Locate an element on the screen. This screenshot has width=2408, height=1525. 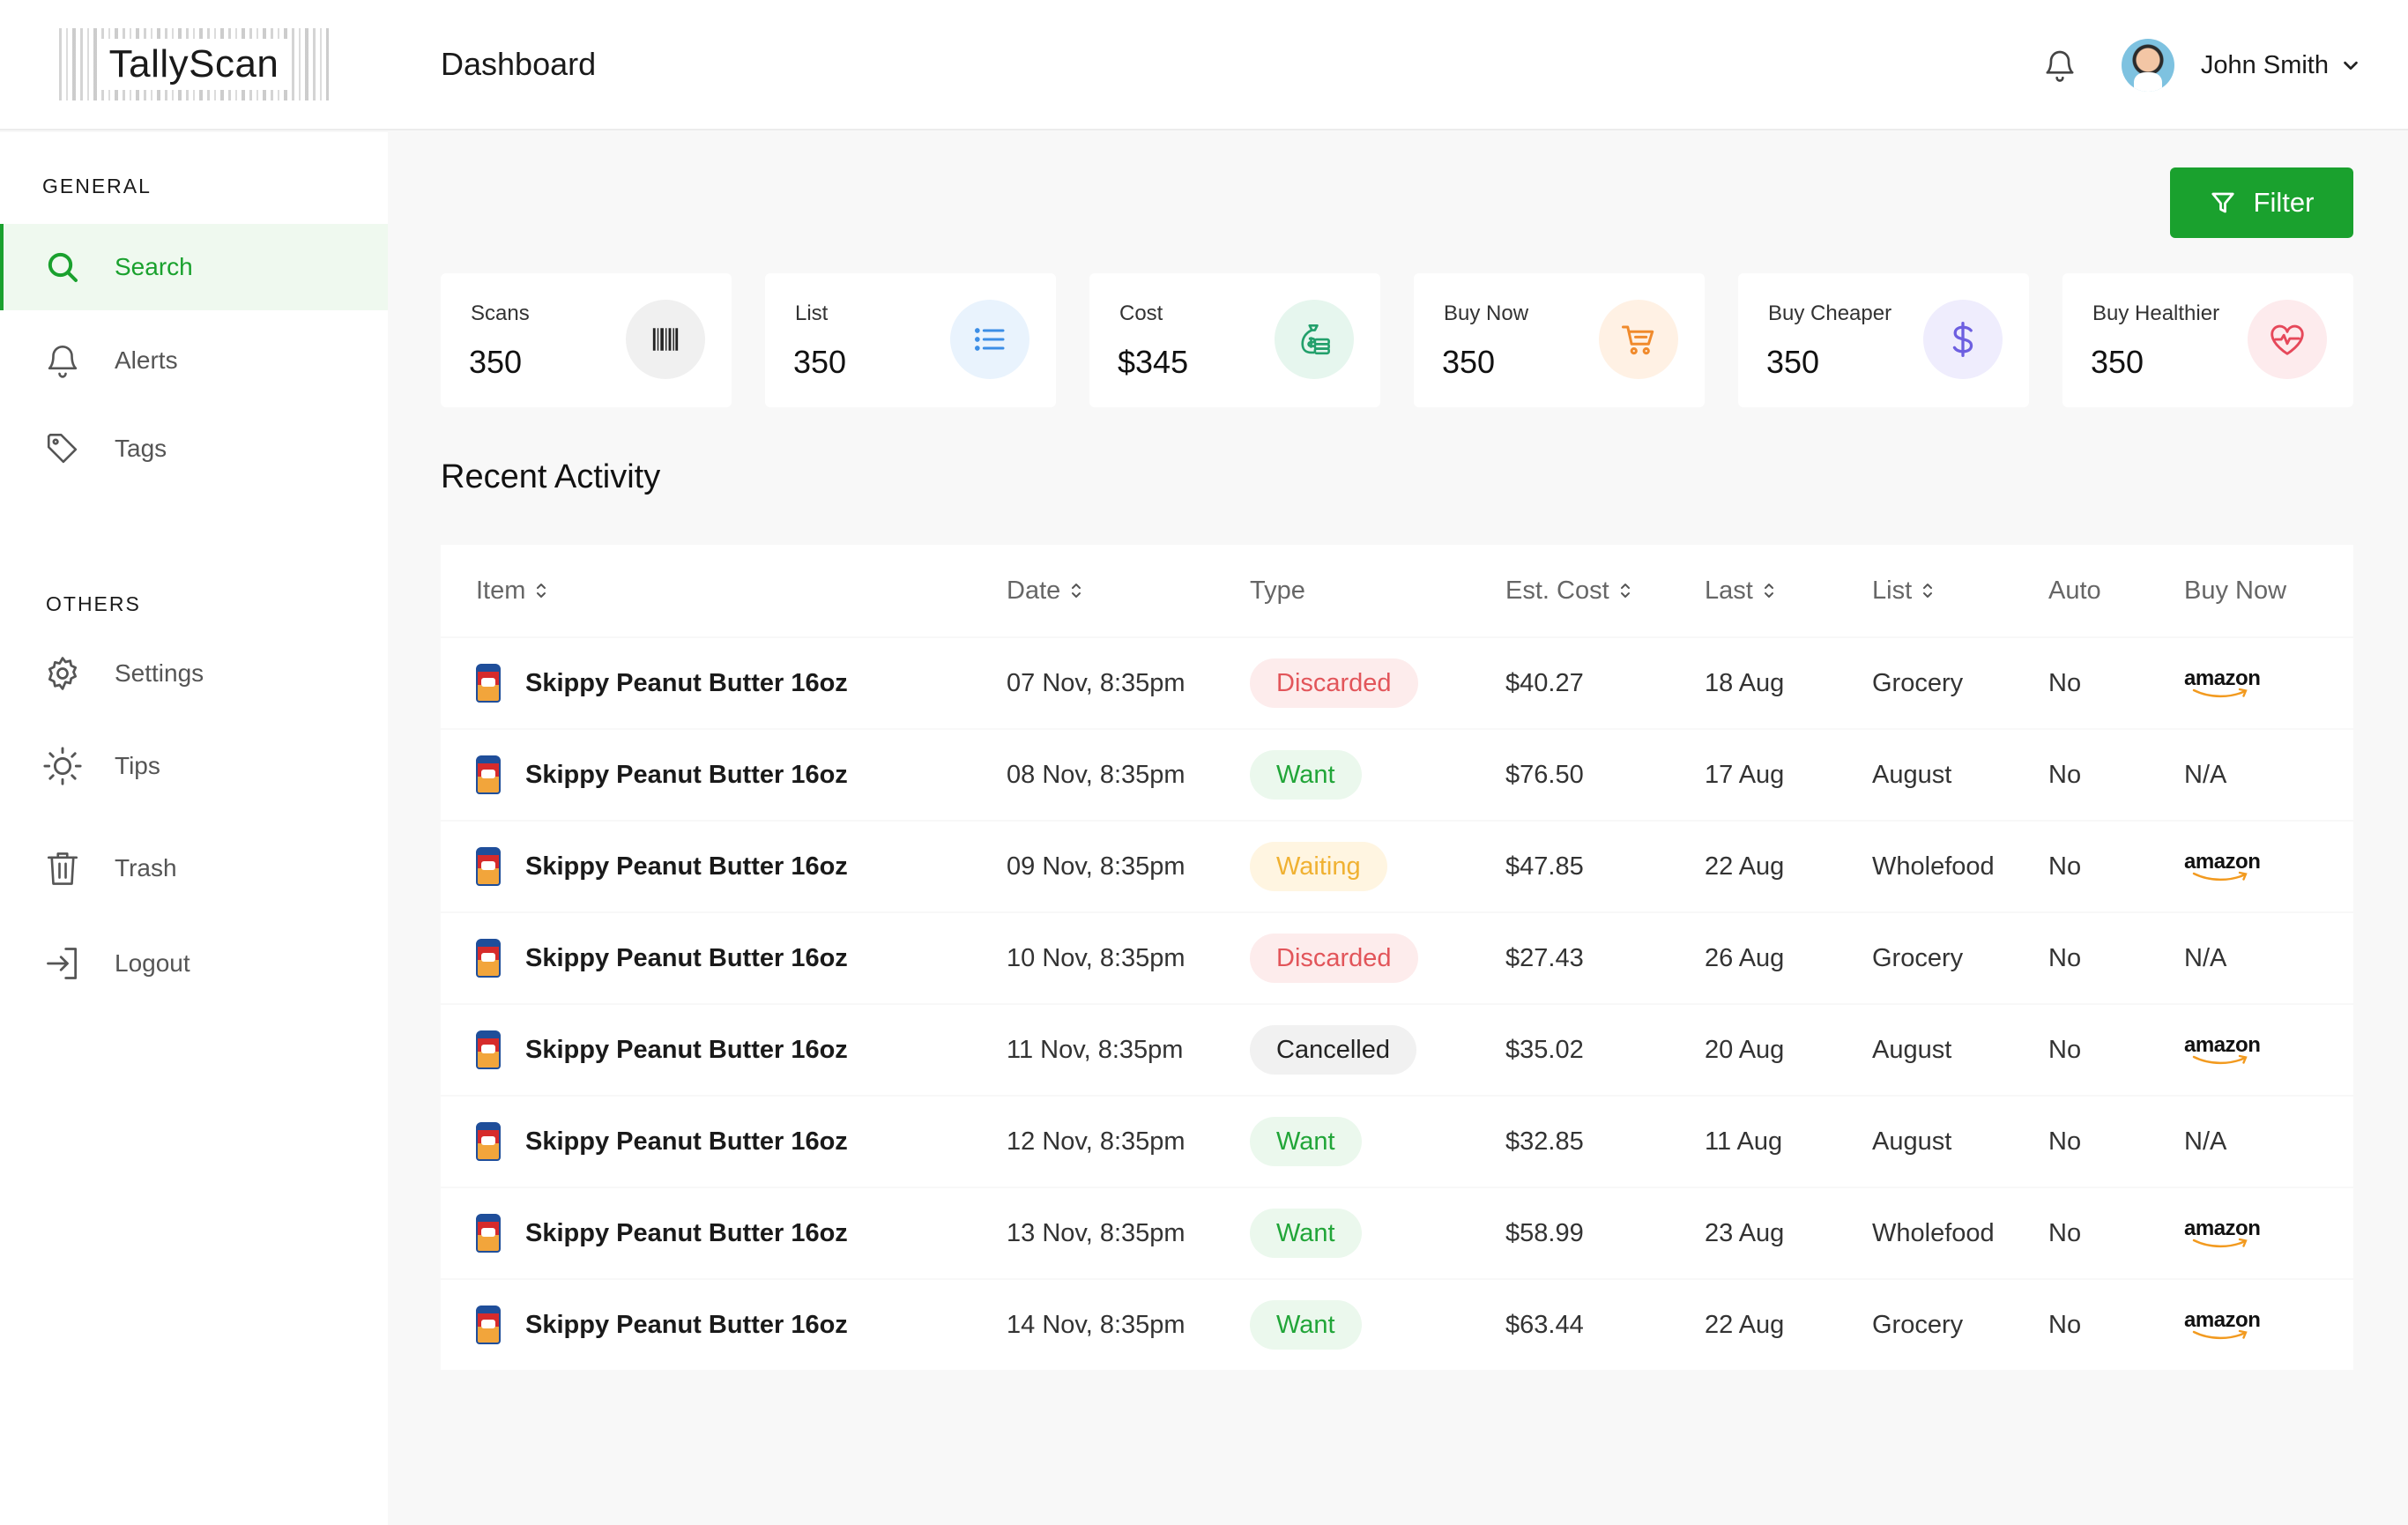
sidebar-item-tips: Tips is located at coordinates (194, 766).